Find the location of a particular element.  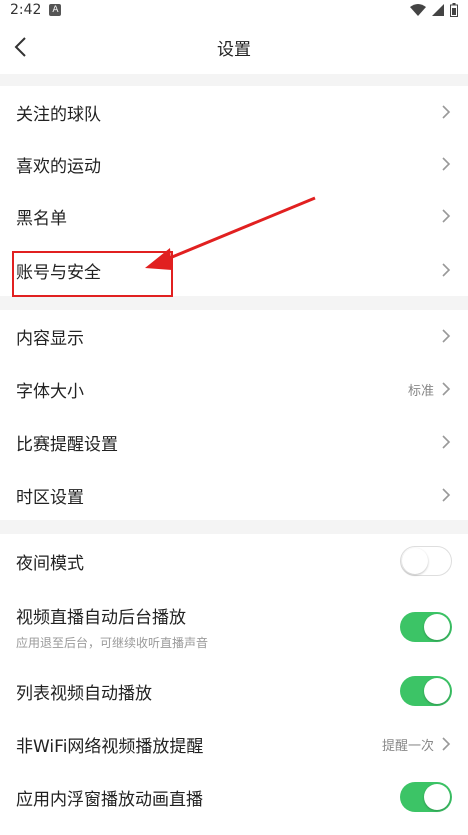

signal-icon is located at coordinates (438, 10).